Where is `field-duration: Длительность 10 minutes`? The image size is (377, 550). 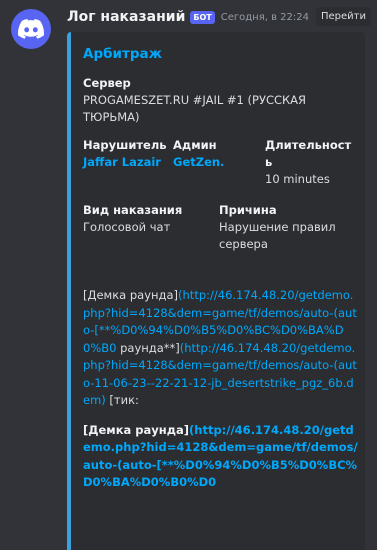 field-duration: Длительность 10 minutes is located at coordinates (309, 162).